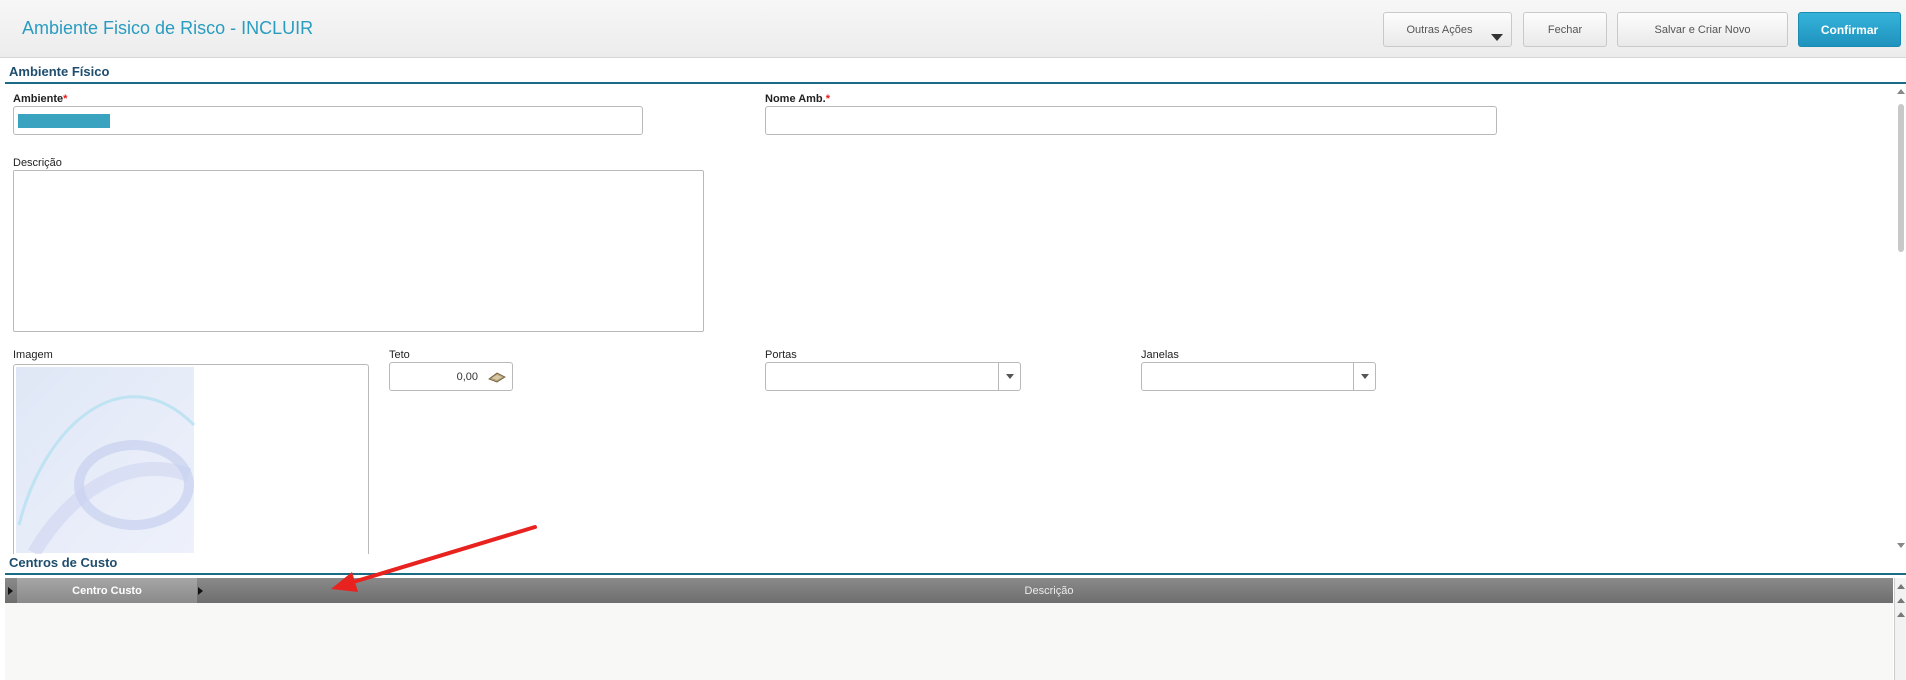 This screenshot has height=680, width=1906. What do you see at coordinates (467, 377) in the screenshot?
I see `teto-value: 0,00` at bounding box center [467, 377].